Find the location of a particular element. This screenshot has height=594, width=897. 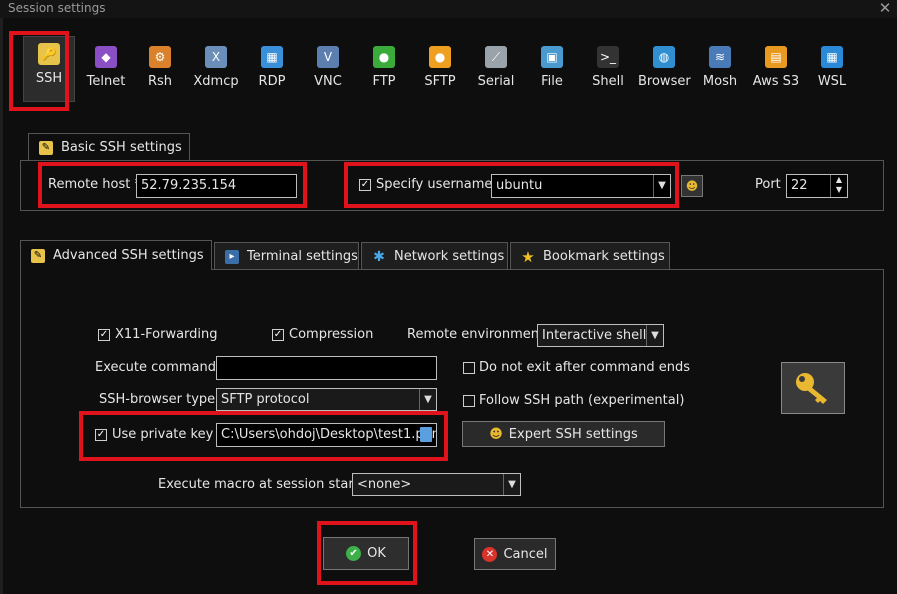

follow-ssh-path-checkbox is located at coordinates (469, 401).